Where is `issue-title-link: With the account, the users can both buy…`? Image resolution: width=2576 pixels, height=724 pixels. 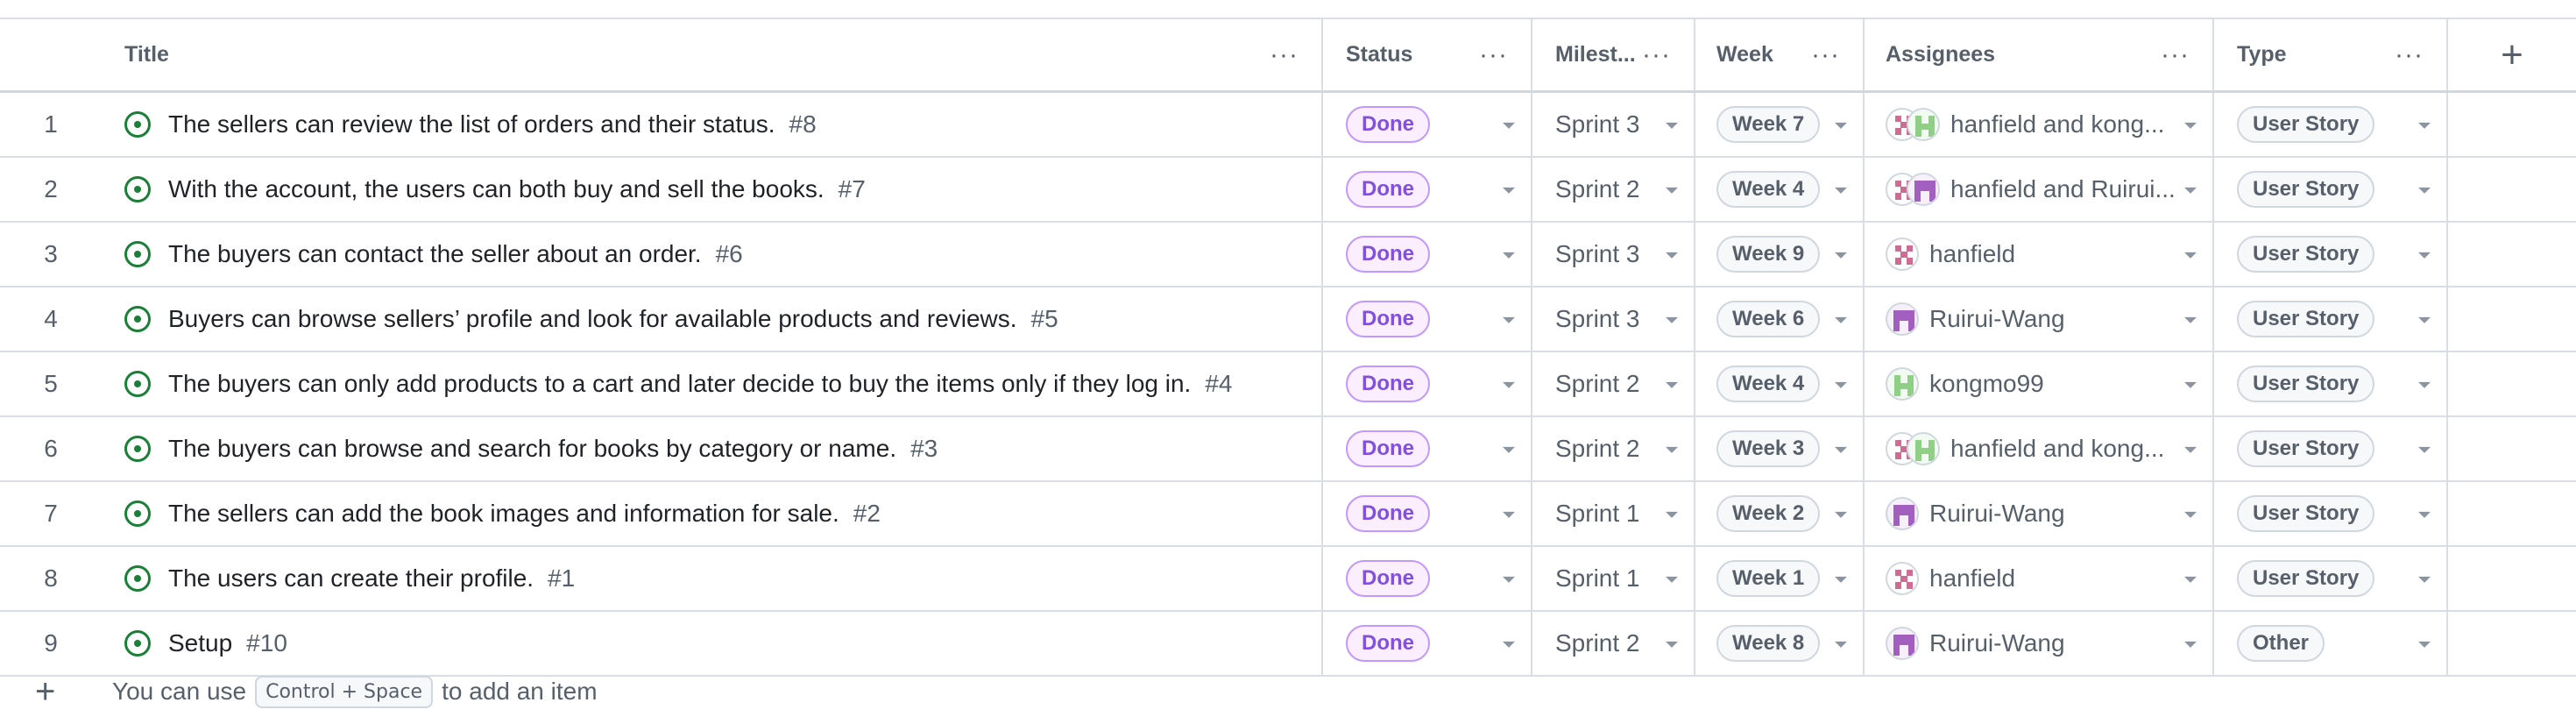 issue-title-link: With the account, the users can both buy… is located at coordinates (496, 189).